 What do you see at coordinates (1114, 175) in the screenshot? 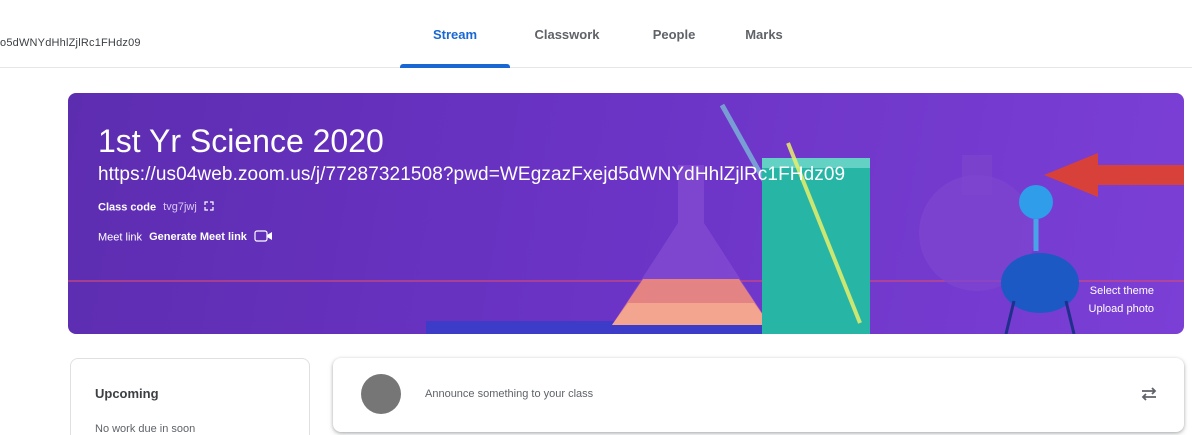
I see `red-arrow-annotation` at bounding box center [1114, 175].